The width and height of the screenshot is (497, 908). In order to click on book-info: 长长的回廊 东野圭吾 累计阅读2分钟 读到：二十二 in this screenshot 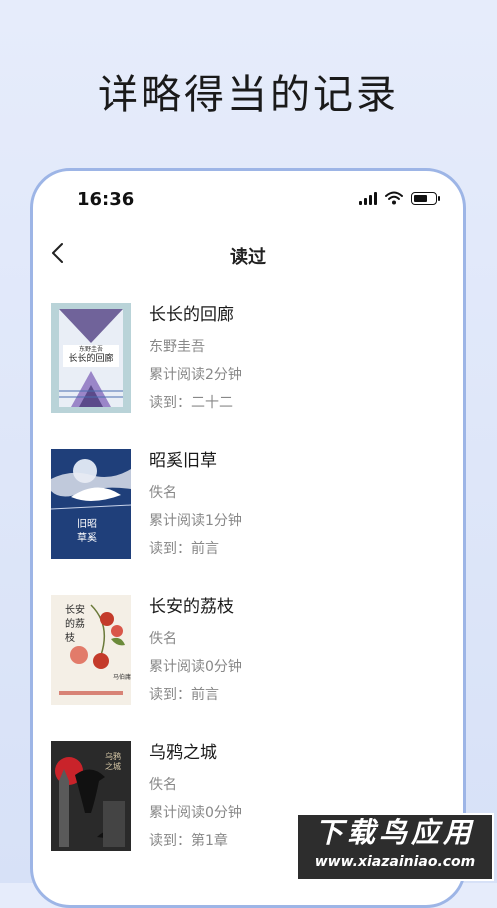, I will do `click(195, 360)`.